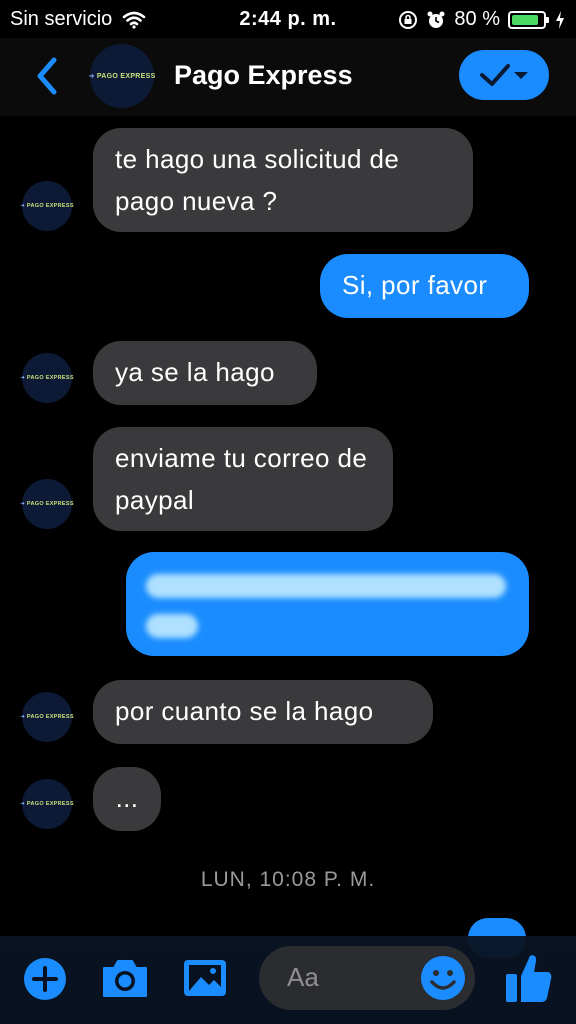  I want to click on image-icon, so click(205, 978).